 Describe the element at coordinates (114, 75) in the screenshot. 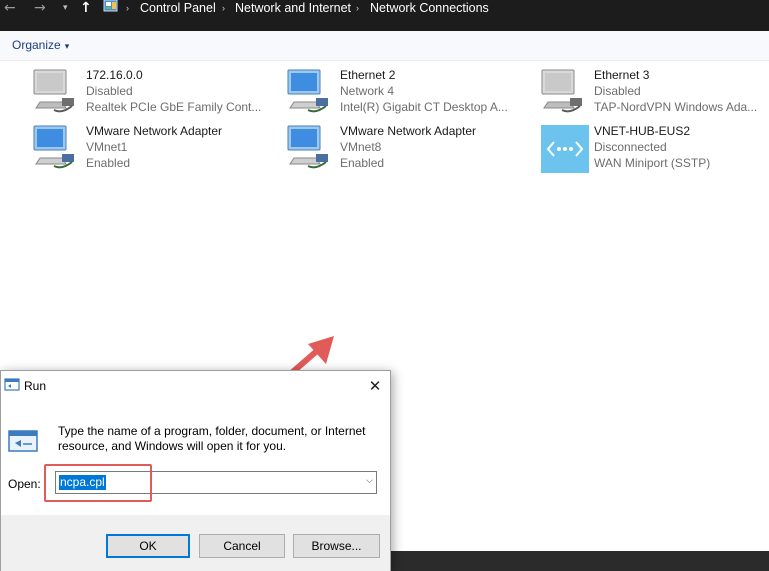

I see `connection-name: 172.16.0.0` at that location.